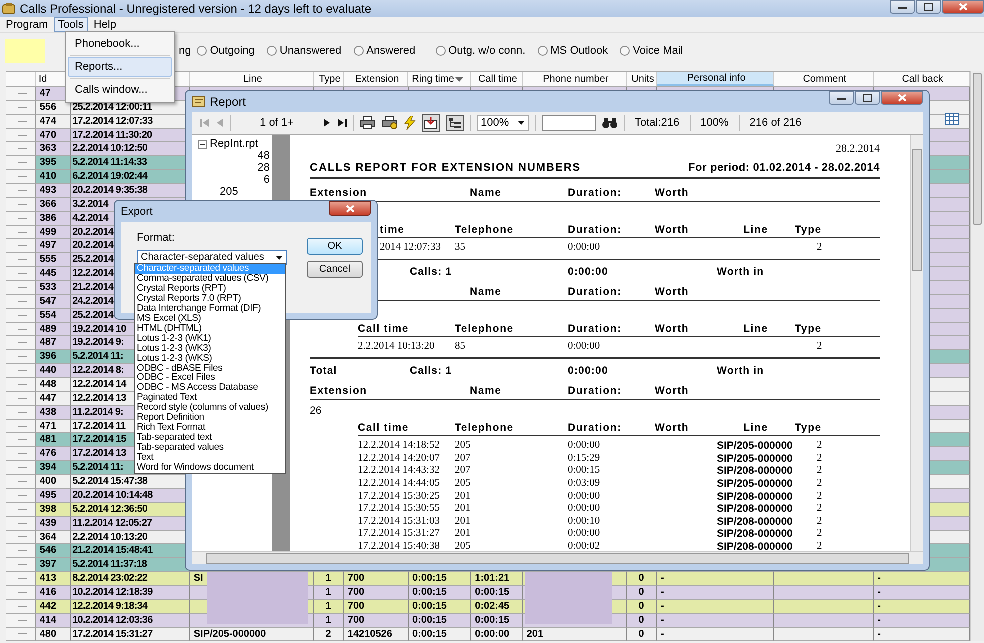 Image resolution: width=984 pixels, height=643 pixels. Describe the element at coordinates (784, 168) in the screenshot. I see `report-period: For period: 01.02.2014 - 28.02.2014` at that location.